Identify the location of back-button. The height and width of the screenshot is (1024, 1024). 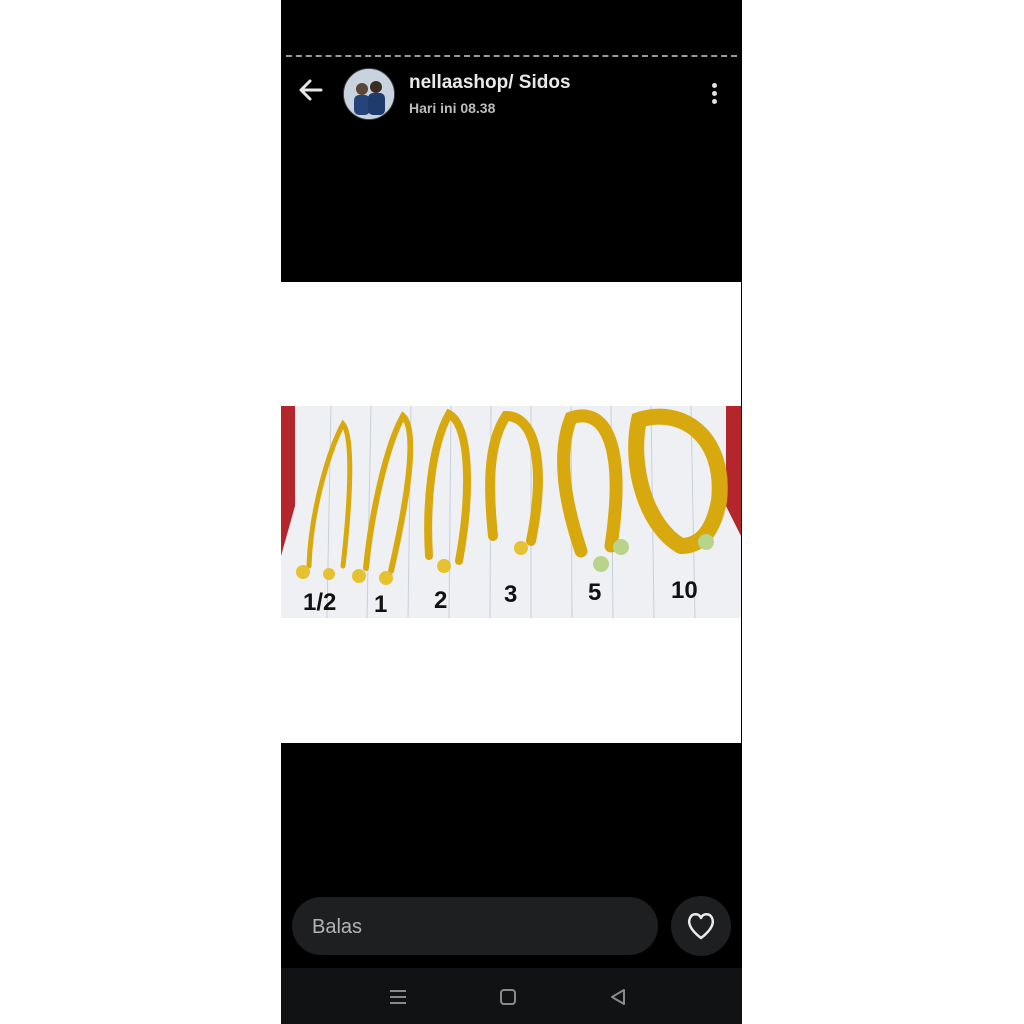
(311, 90).